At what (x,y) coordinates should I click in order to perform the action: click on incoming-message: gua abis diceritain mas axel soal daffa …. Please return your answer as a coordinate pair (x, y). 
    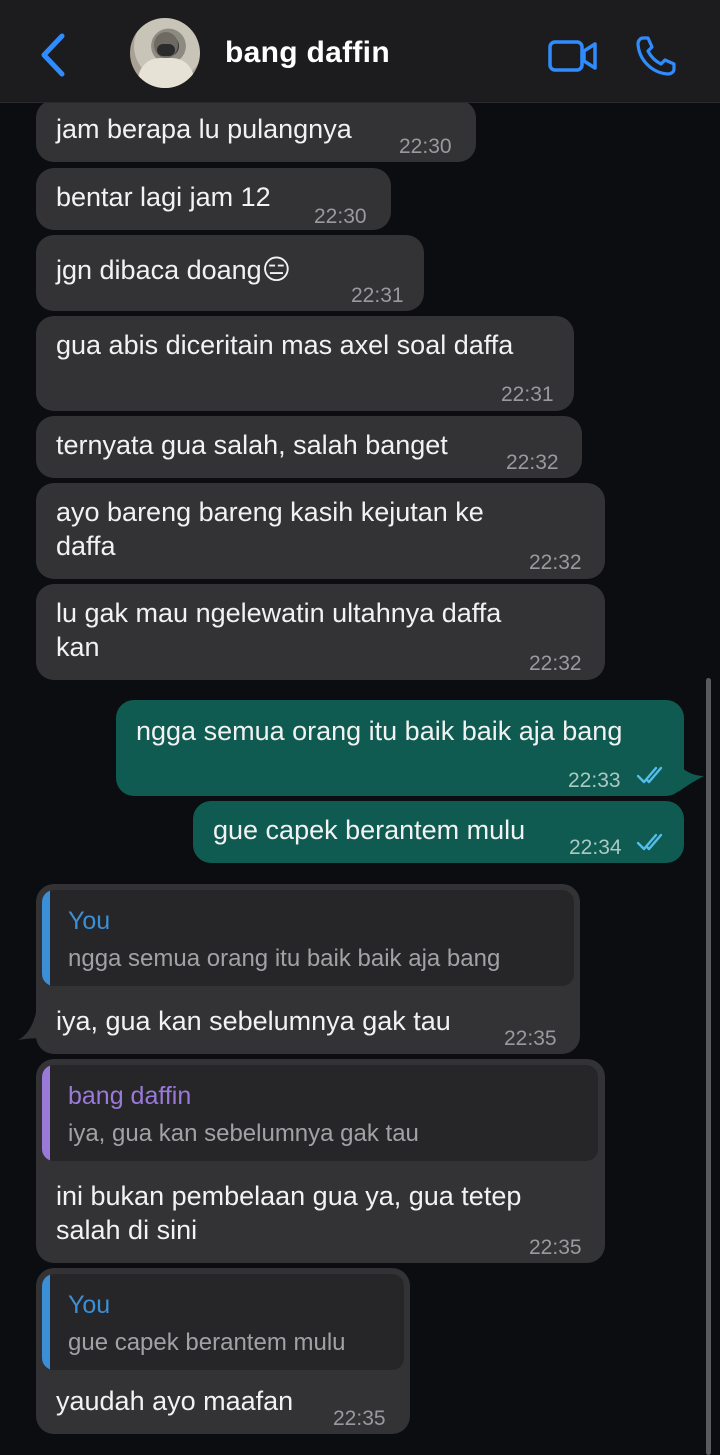
    Looking at the image, I should click on (305, 363).